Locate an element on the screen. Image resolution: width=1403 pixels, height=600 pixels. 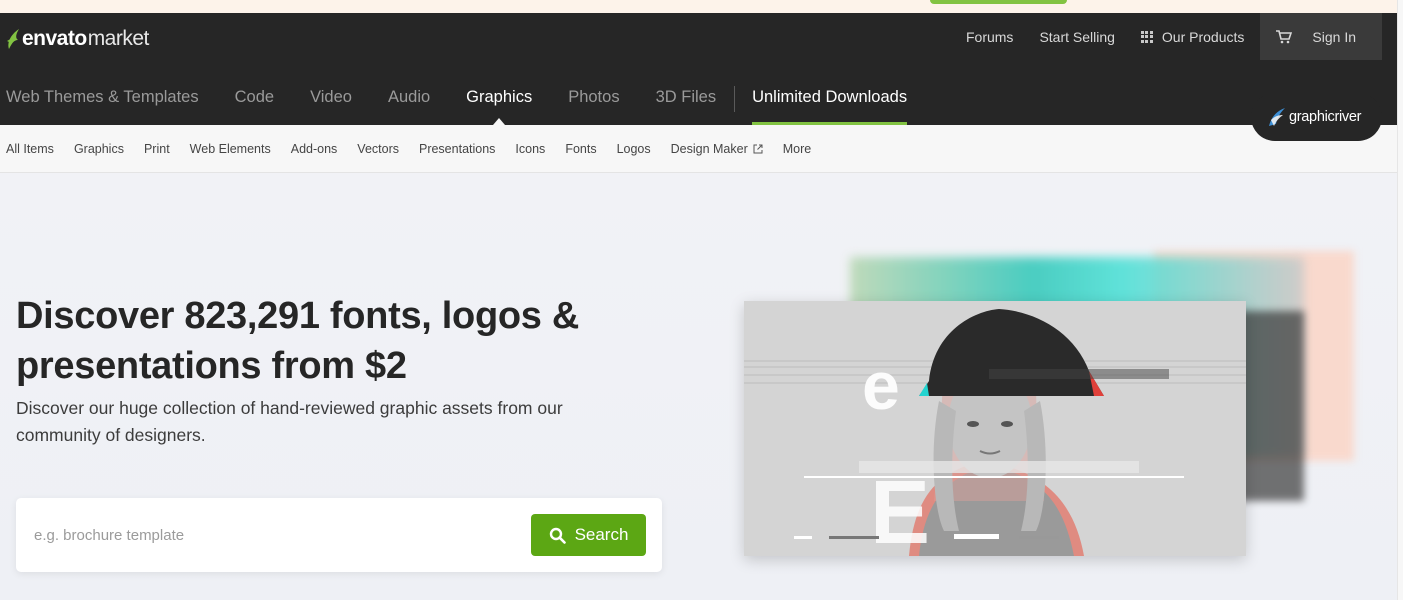
subnav-logos: Logos is located at coordinates (634, 149).